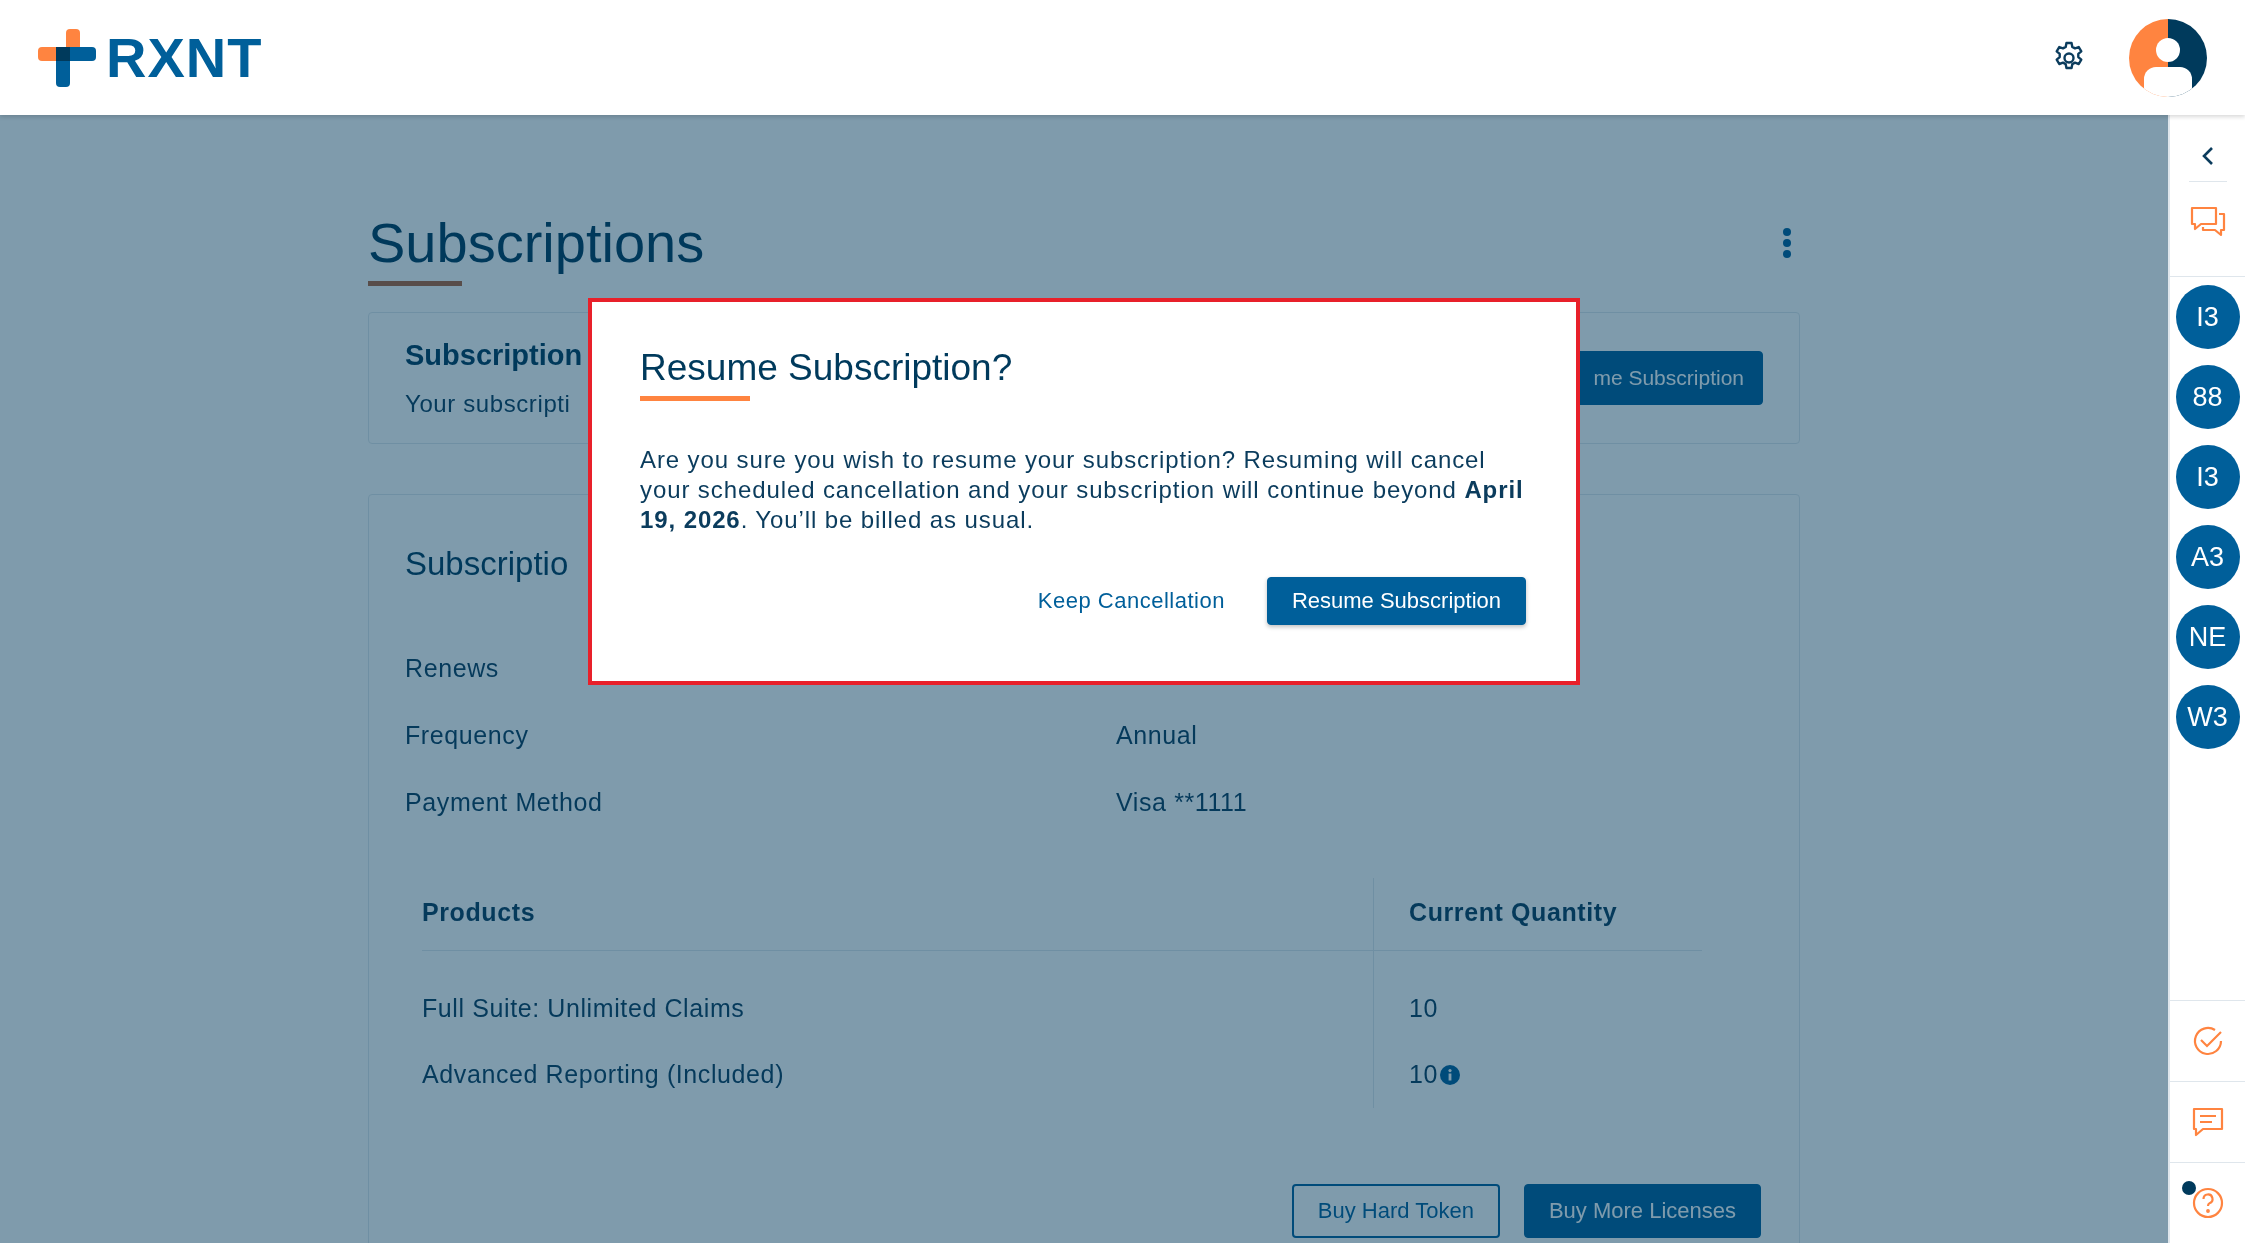 The width and height of the screenshot is (2245, 1243). What do you see at coordinates (898, 1074) in the screenshot?
I see `table-cell: Advanced Reporting (Included)` at bounding box center [898, 1074].